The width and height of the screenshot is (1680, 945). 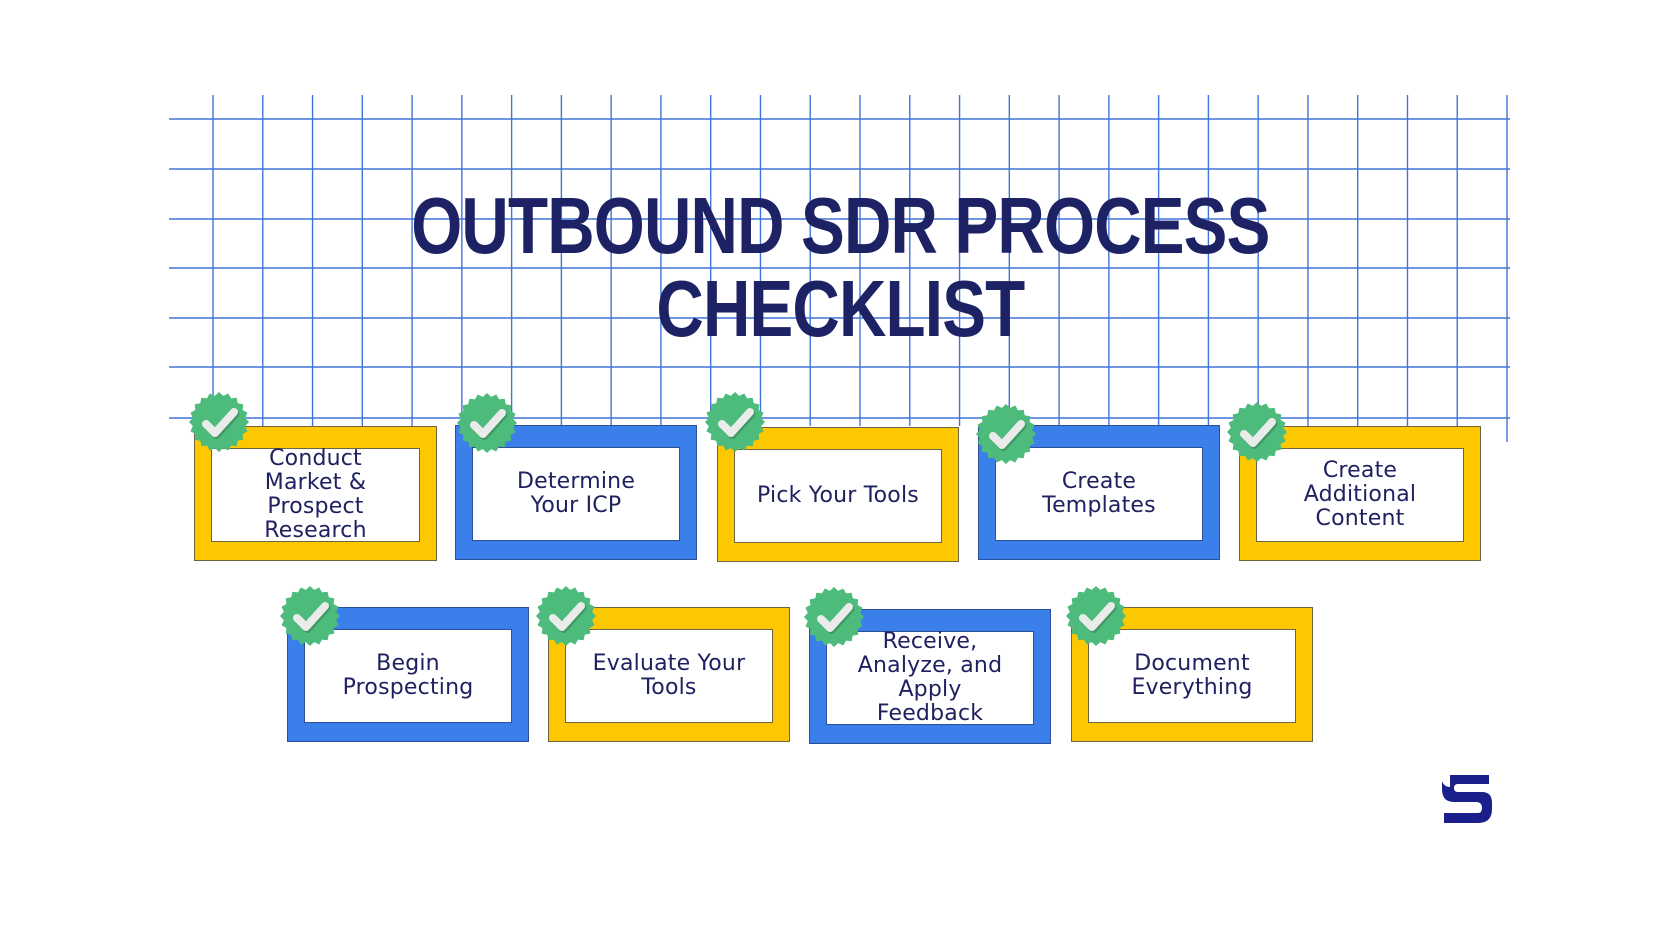 I want to click on checklist-item-card: Determine Your ICP, so click(x=576, y=494).